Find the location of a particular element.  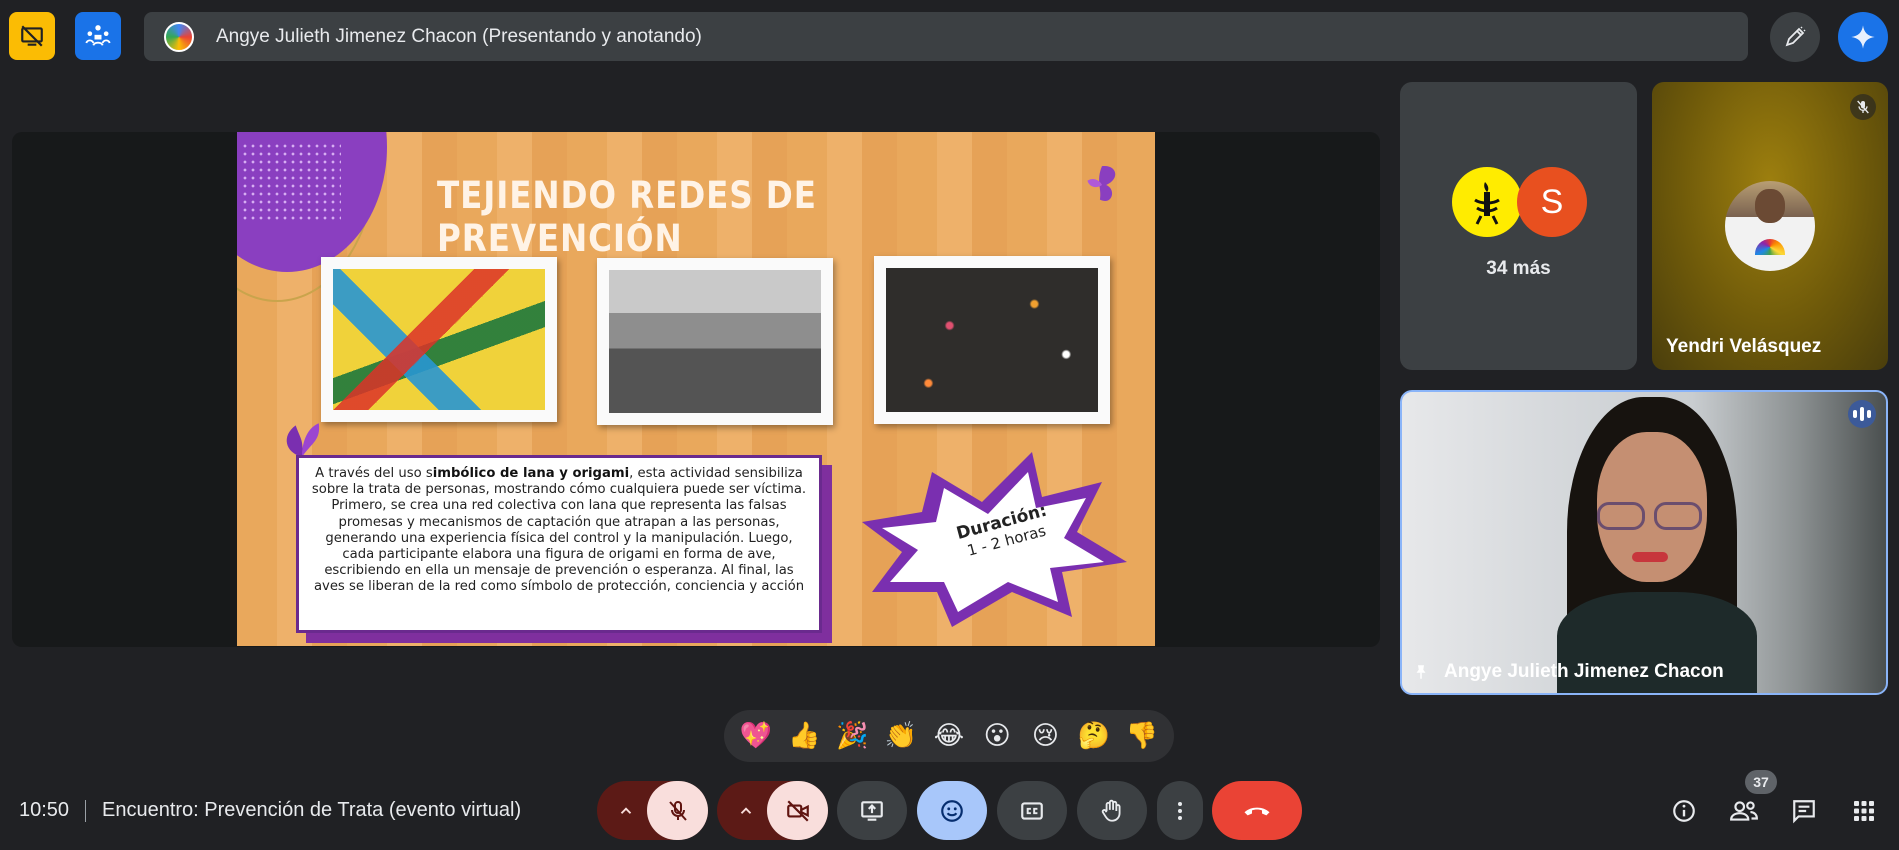

present-screen-button is located at coordinates (872, 810).